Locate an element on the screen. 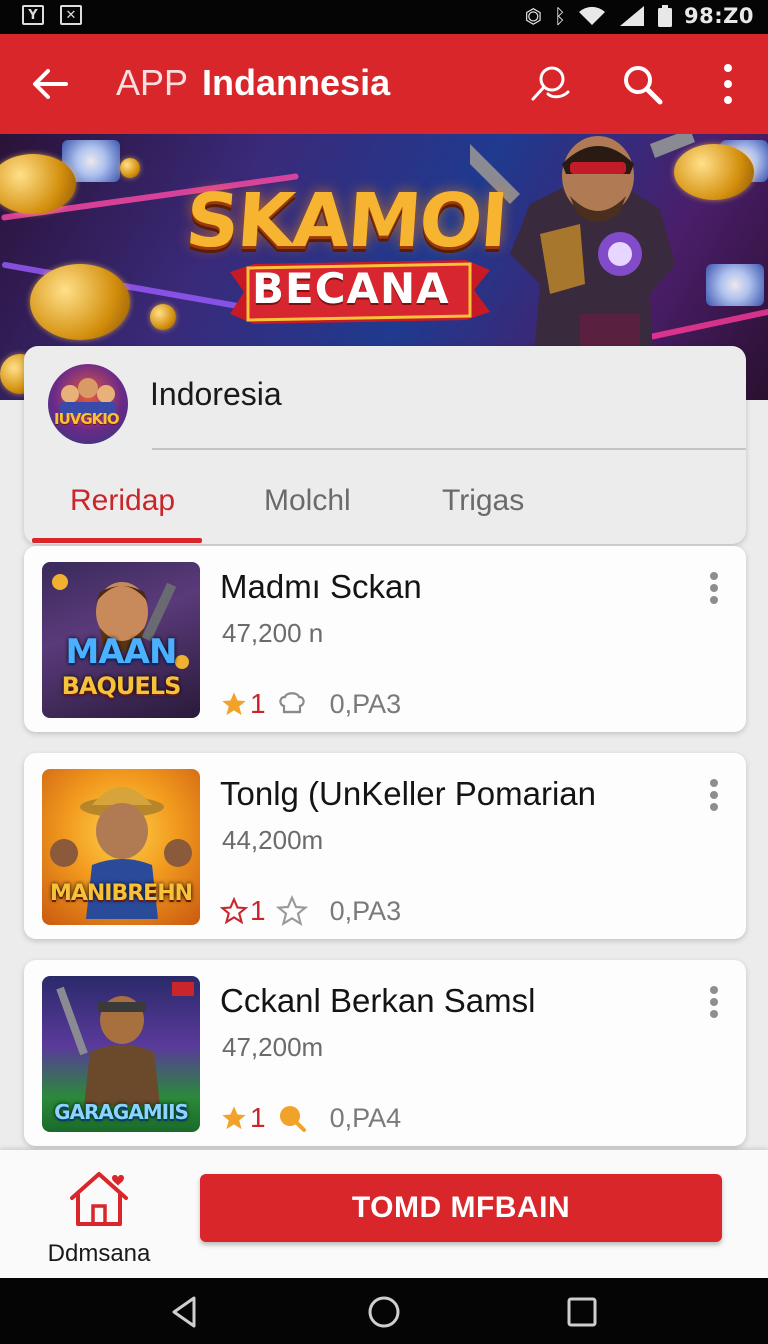  chef-hat-icon is located at coordinates (291, 703).